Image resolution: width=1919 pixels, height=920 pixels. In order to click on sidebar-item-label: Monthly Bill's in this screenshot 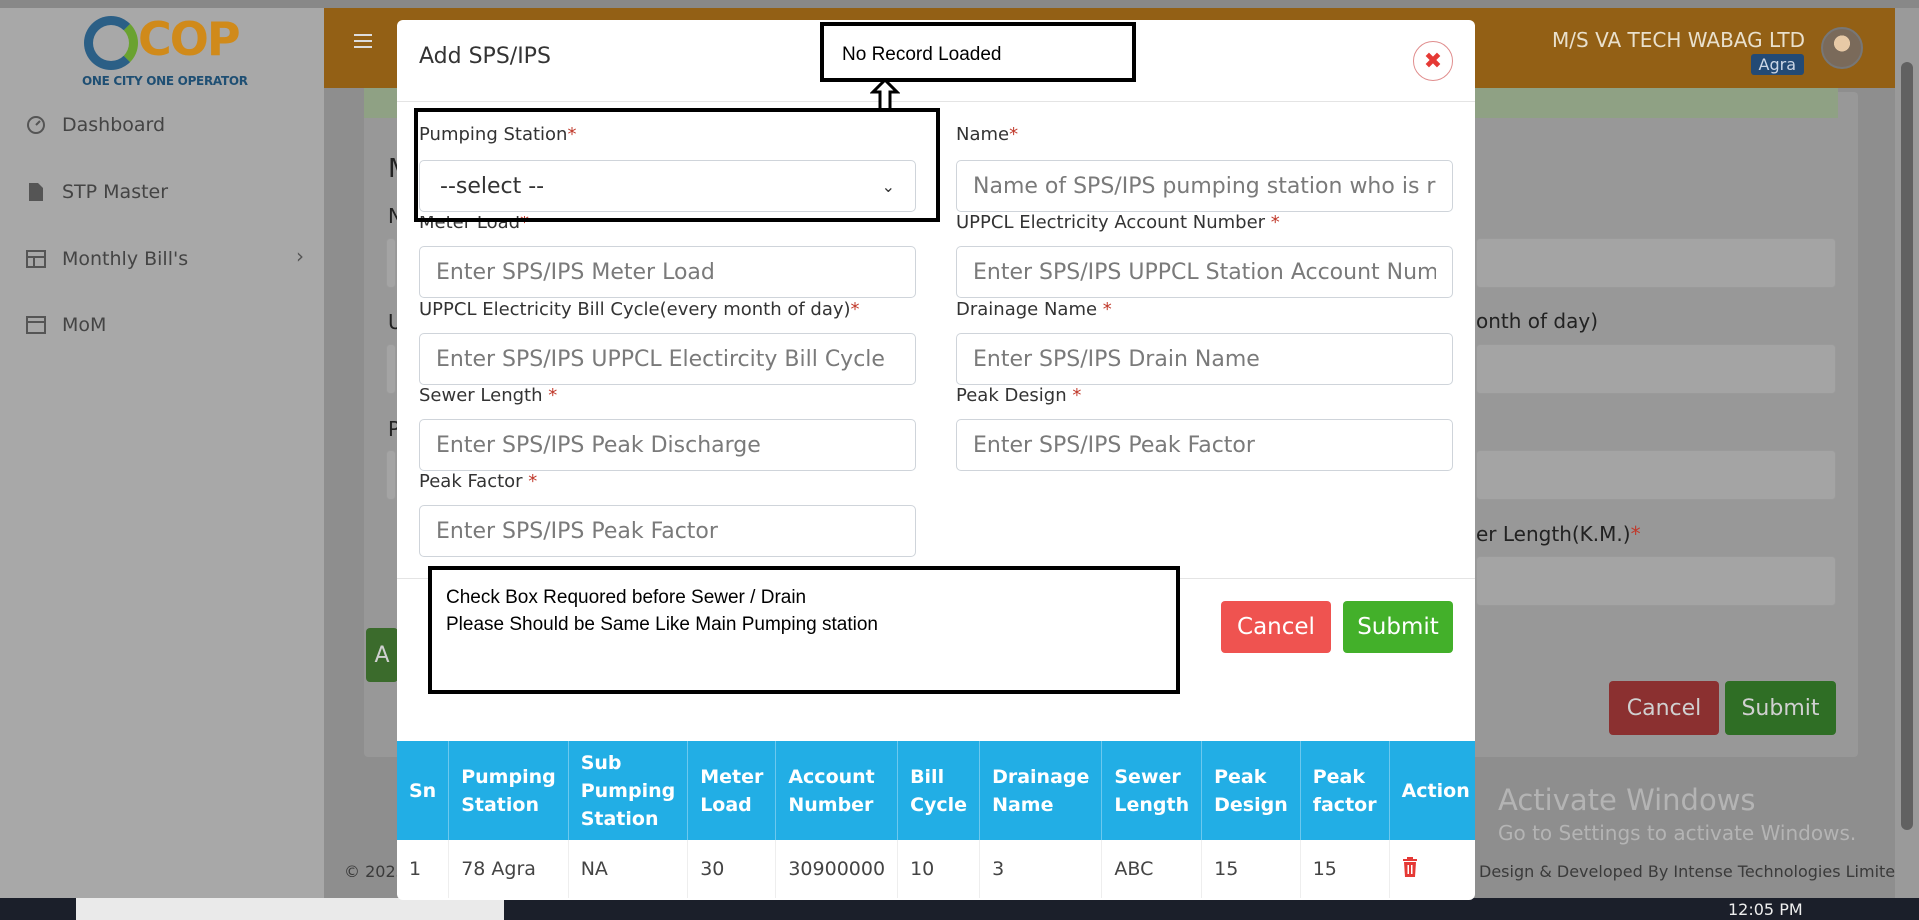, I will do `click(125, 259)`.